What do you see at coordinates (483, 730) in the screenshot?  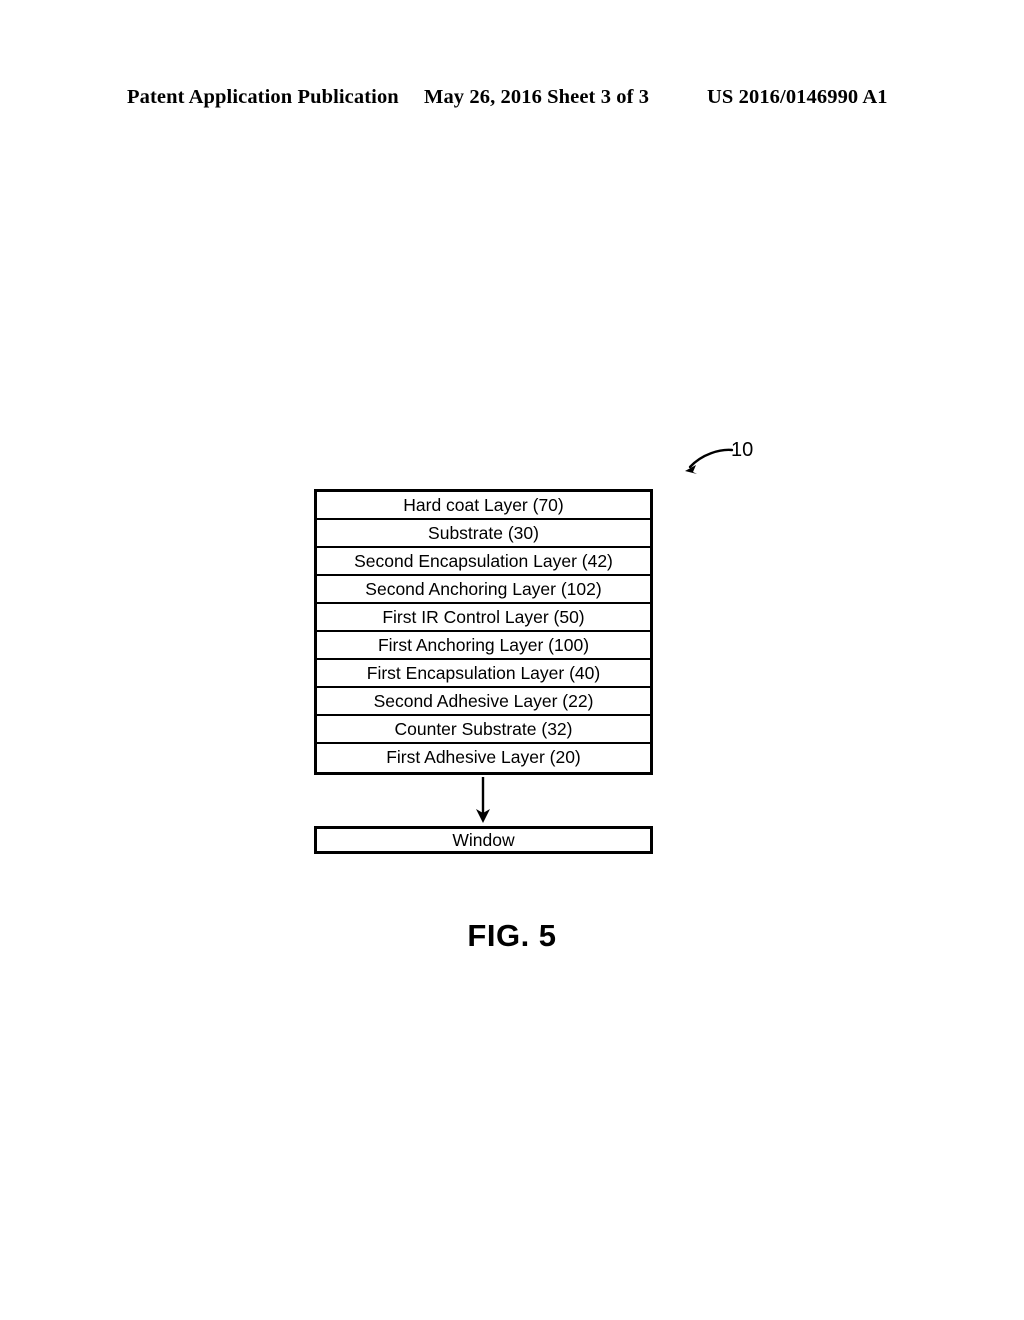 I see `layer-row: Counter Substrate (32)` at bounding box center [483, 730].